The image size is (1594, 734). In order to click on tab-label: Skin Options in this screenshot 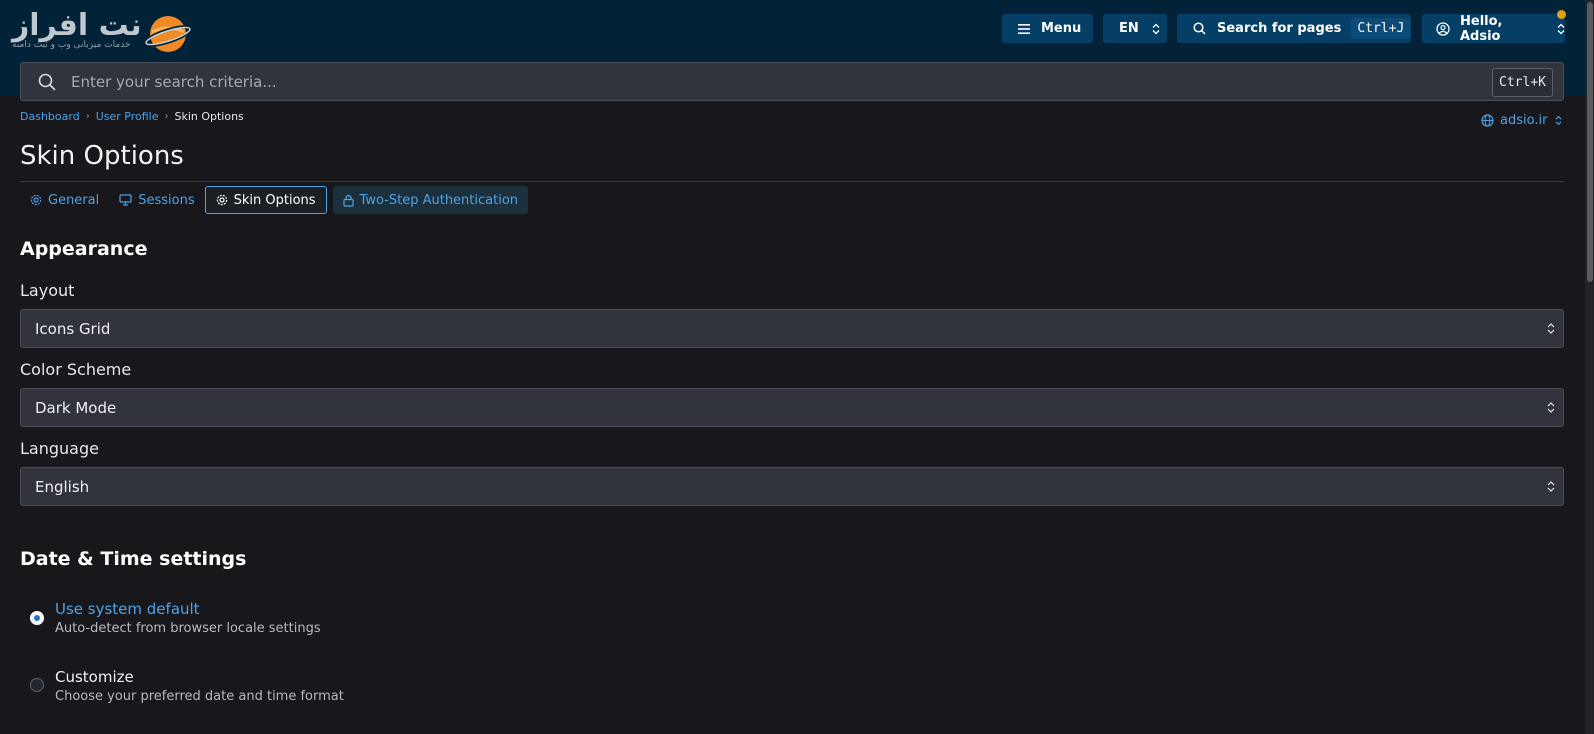, I will do `click(274, 200)`.